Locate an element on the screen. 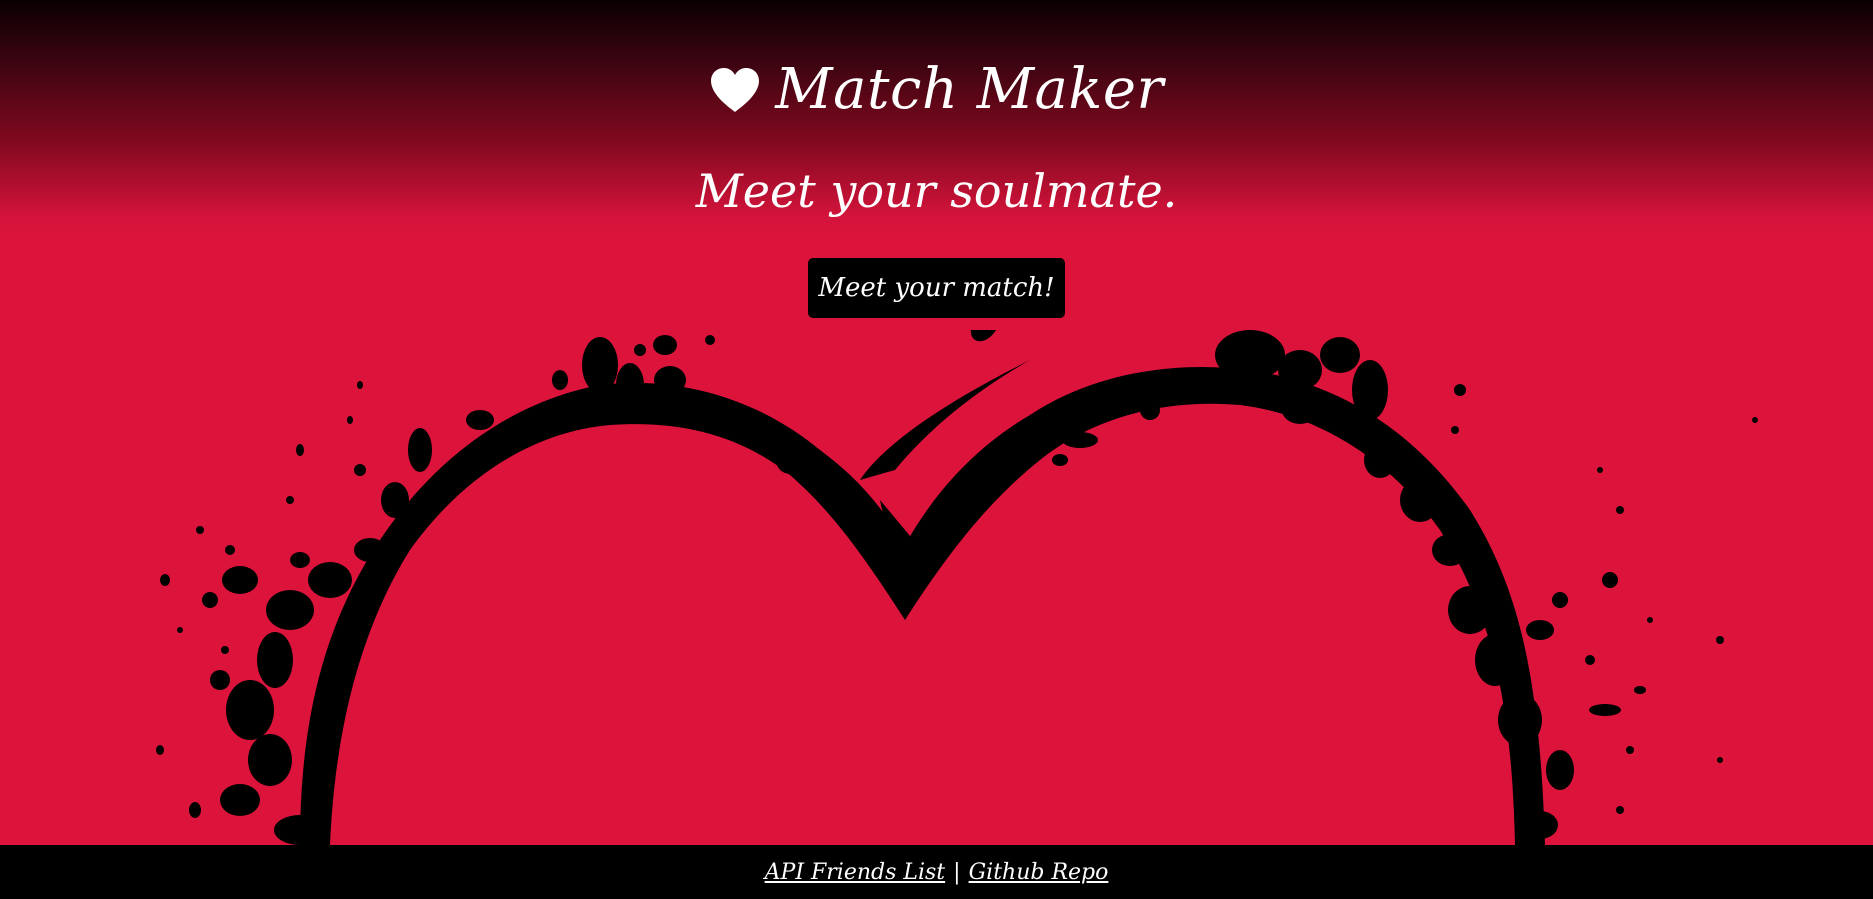 The image size is (1873, 899). footer: API Friends List | Github Repo is located at coordinates (936, 872).